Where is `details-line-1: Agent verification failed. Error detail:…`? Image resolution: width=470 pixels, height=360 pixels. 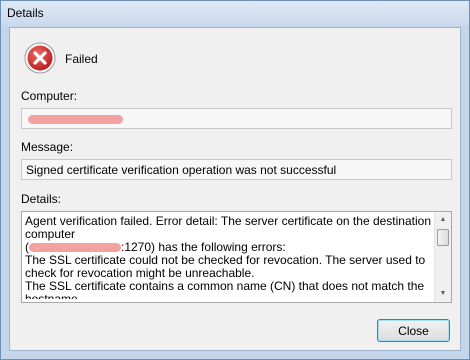
details-line-1: Agent verification failed. Error detail:… is located at coordinates (228, 228).